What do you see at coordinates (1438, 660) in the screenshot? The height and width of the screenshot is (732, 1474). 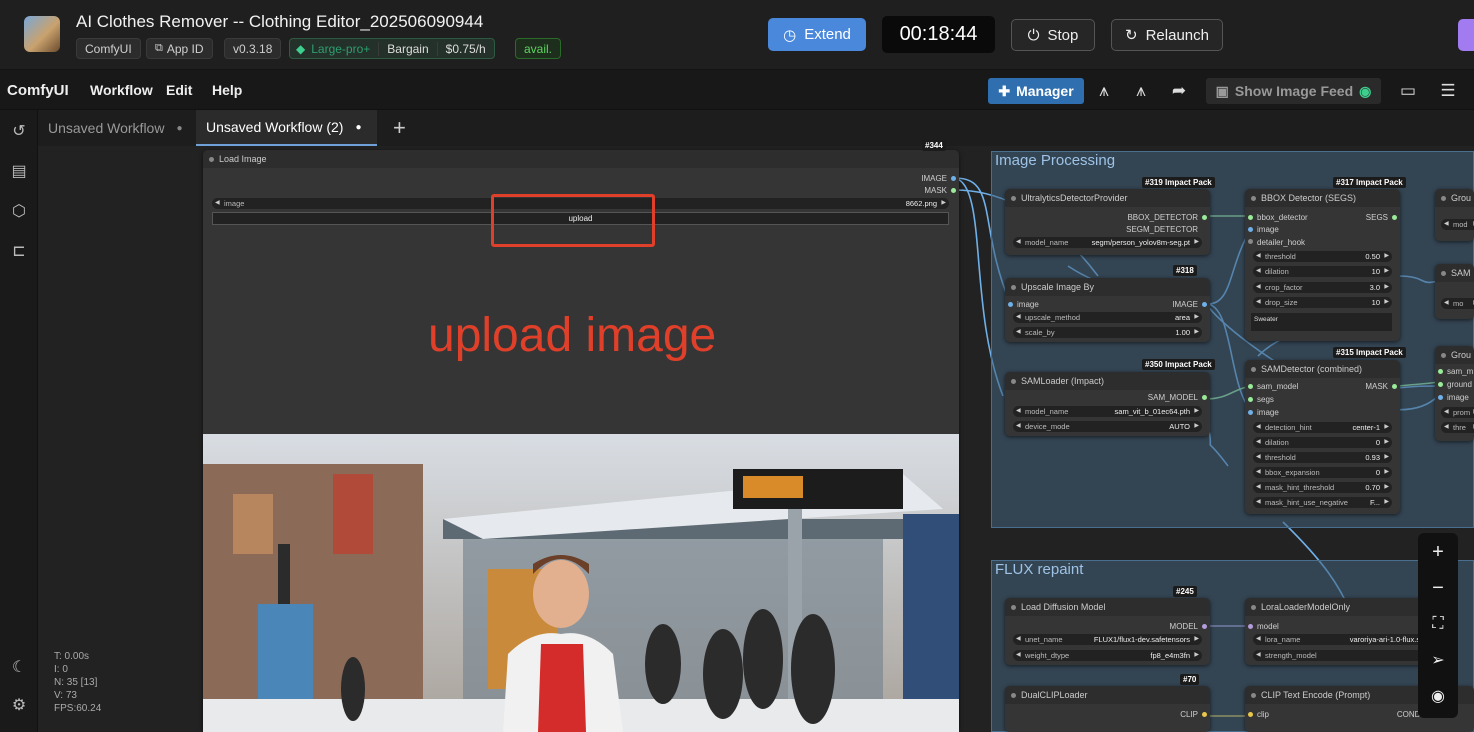 I see `select-mode-icon: ➢` at bounding box center [1438, 660].